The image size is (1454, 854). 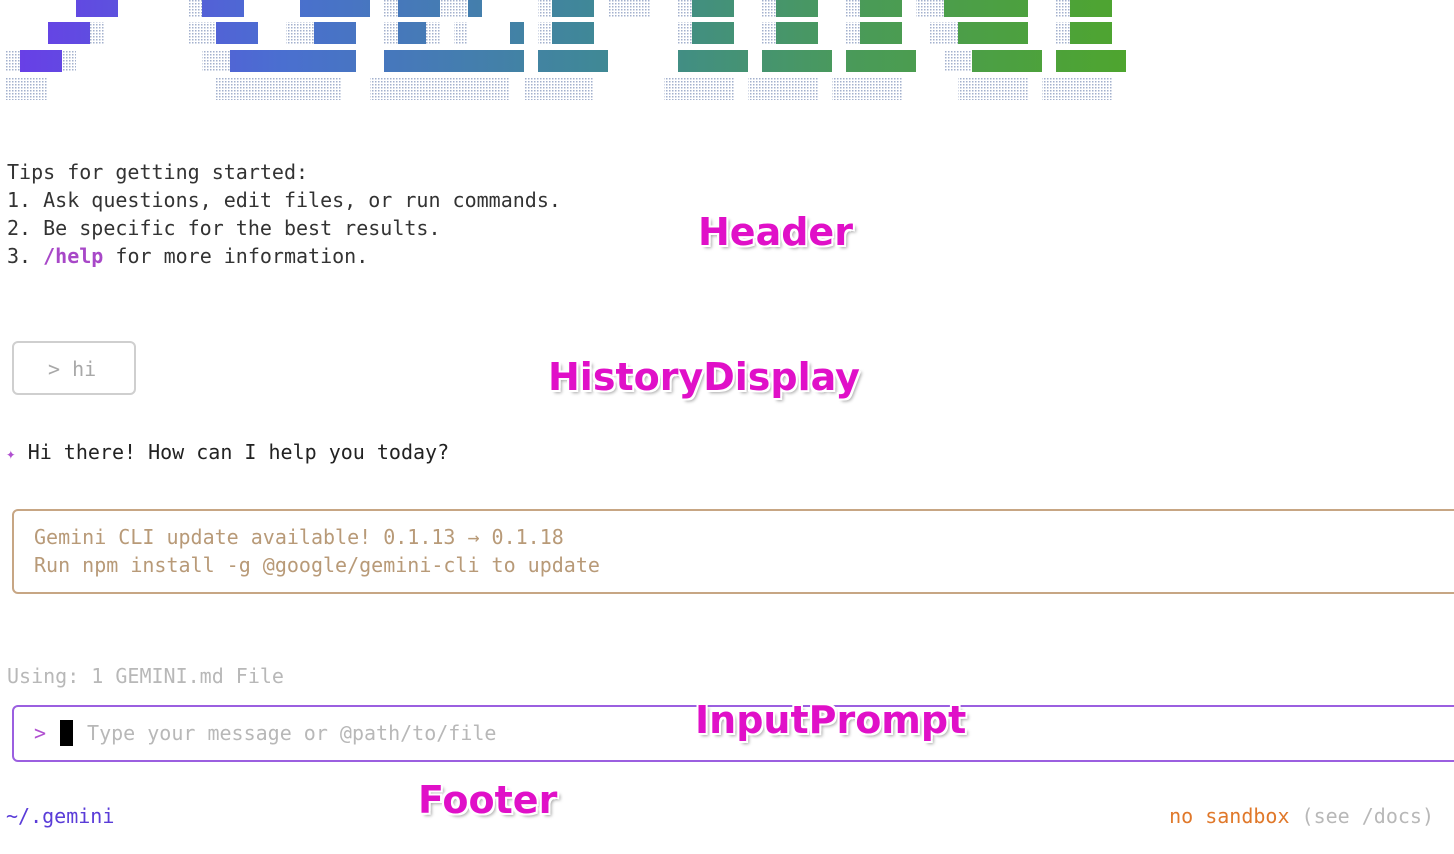 I want to click on tip-2-text: Be specific for the best results., so click(x=236, y=228).